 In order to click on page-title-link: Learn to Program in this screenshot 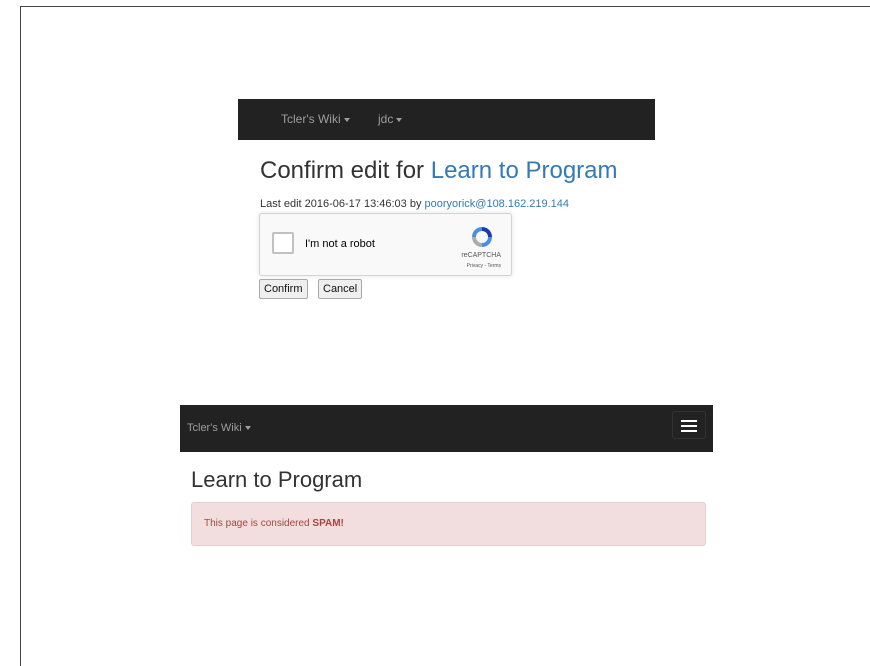, I will do `click(524, 170)`.